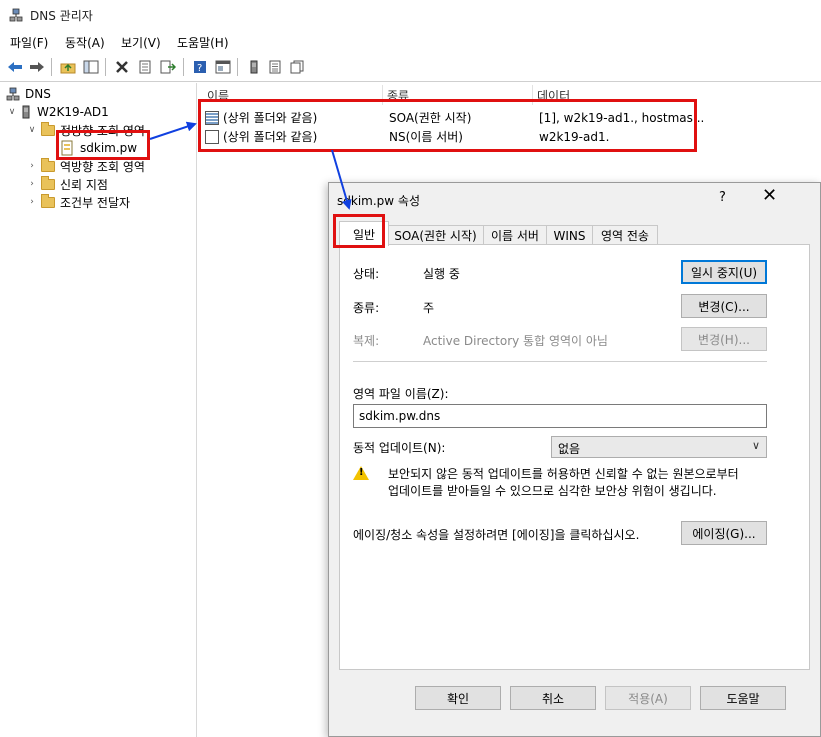  I want to click on menu-action: 동작(A), so click(85, 42).